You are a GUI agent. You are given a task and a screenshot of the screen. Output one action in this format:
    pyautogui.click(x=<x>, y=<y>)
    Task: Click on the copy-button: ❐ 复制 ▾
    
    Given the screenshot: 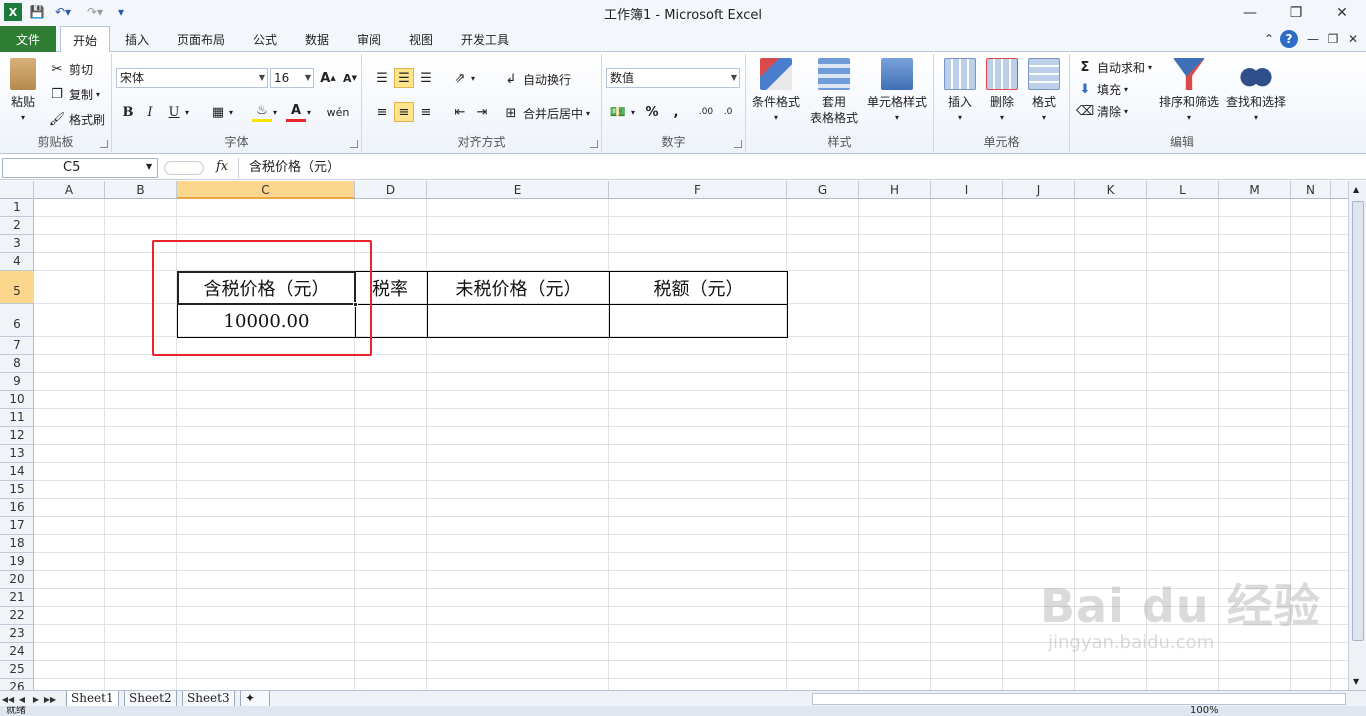 What is the action you would take?
    pyautogui.click(x=74, y=94)
    